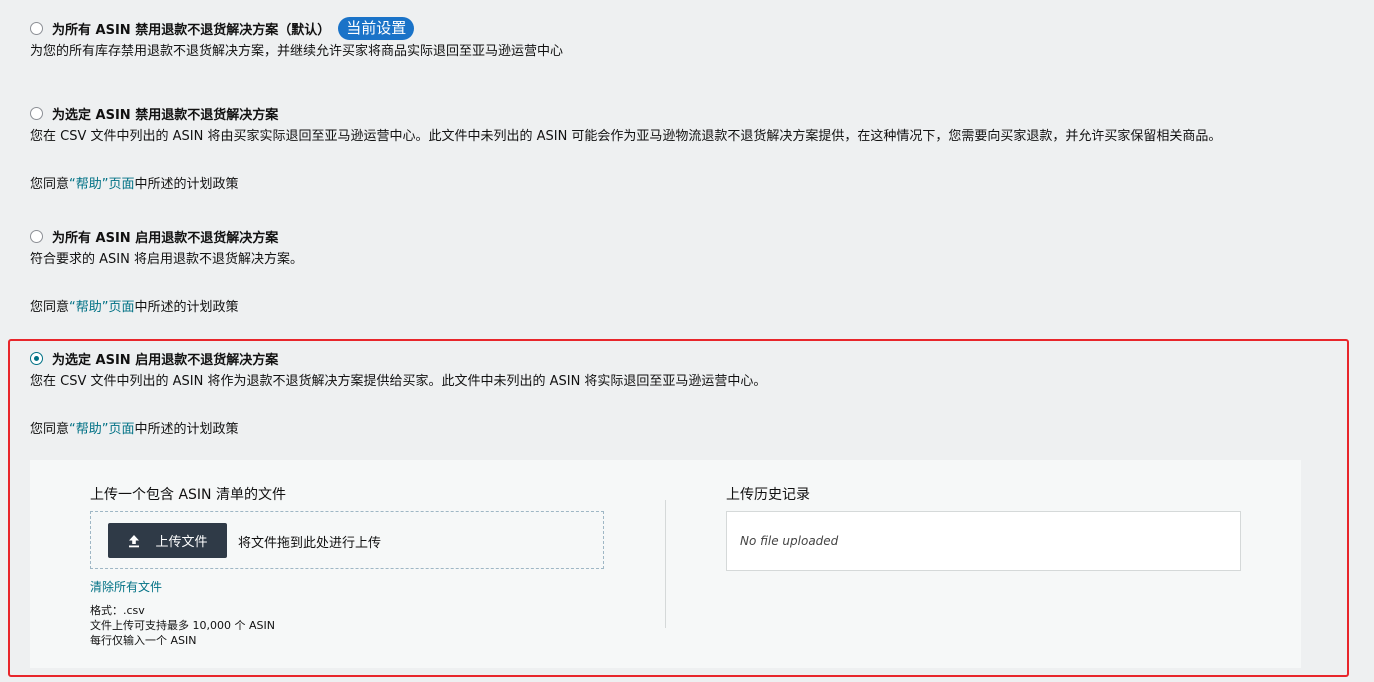  What do you see at coordinates (376, 28) in the screenshot?
I see `current-setting-badge: 当前设置` at bounding box center [376, 28].